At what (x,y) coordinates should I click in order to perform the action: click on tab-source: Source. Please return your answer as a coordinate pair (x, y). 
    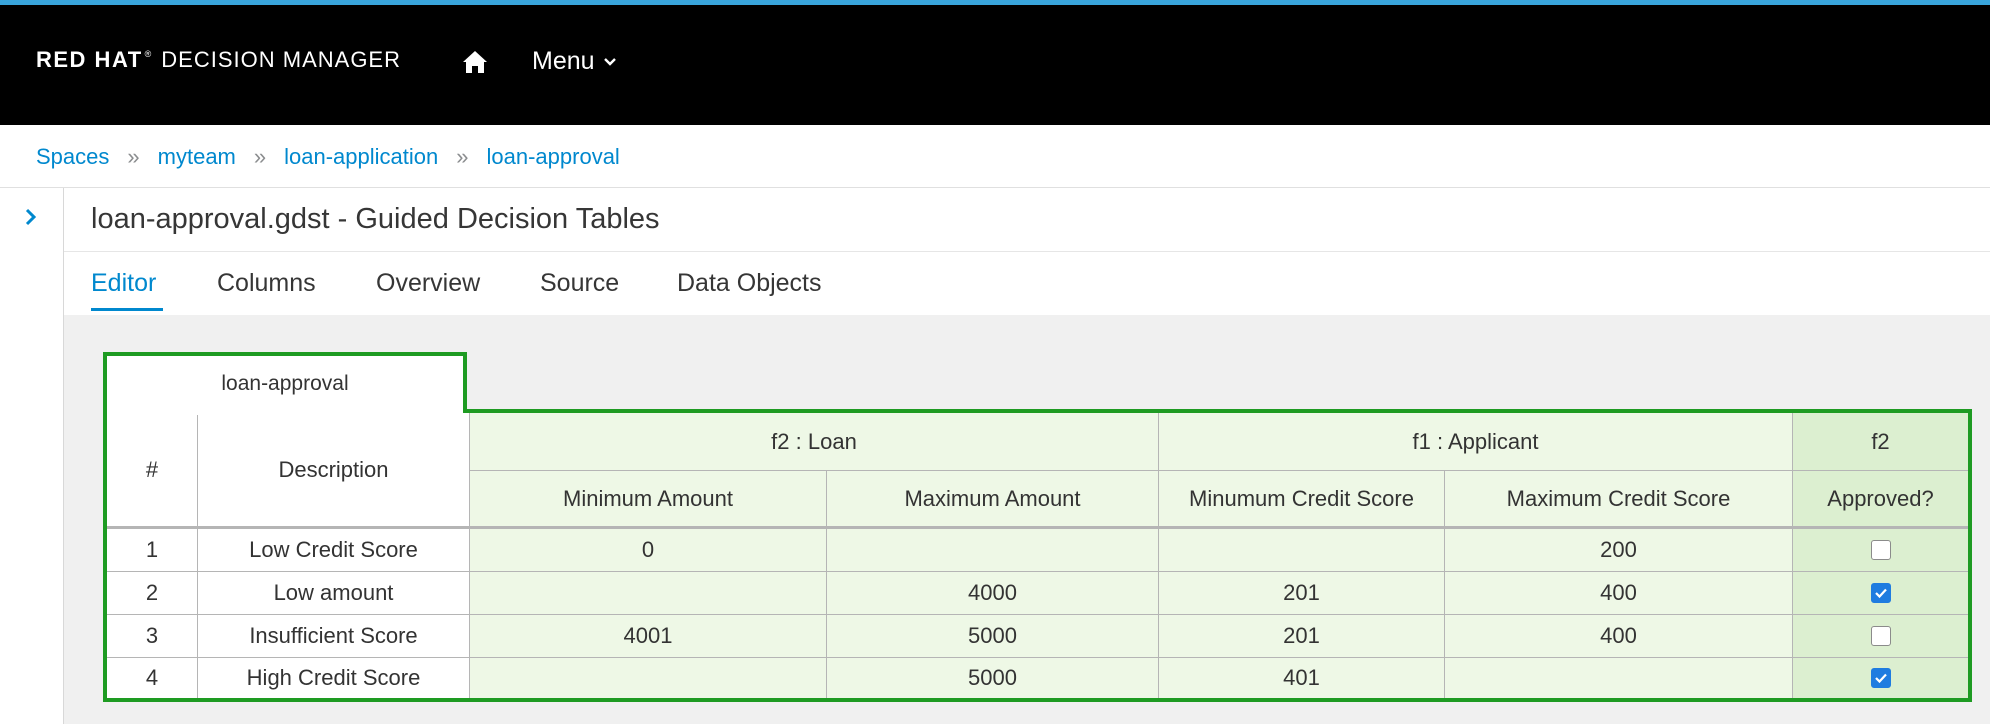
    Looking at the image, I should click on (579, 283).